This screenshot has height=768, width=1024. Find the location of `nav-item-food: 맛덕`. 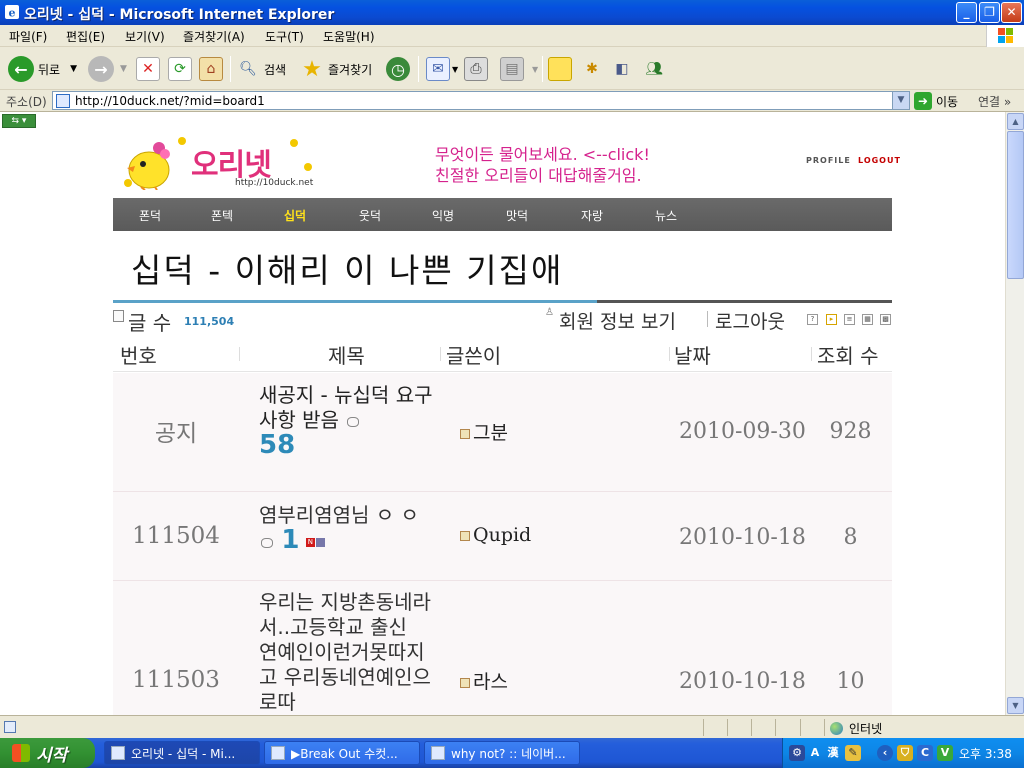

nav-item-food: 맛덕 is located at coordinates (517, 215).